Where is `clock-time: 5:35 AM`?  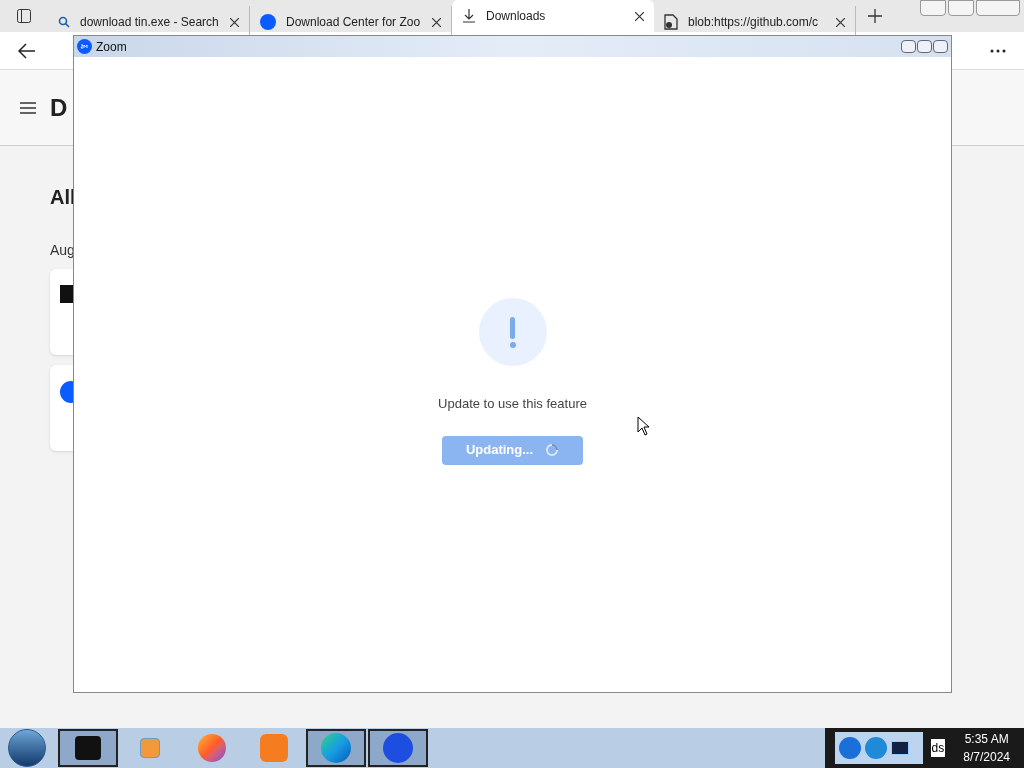
clock-time: 5:35 AM is located at coordinates (986, 739).